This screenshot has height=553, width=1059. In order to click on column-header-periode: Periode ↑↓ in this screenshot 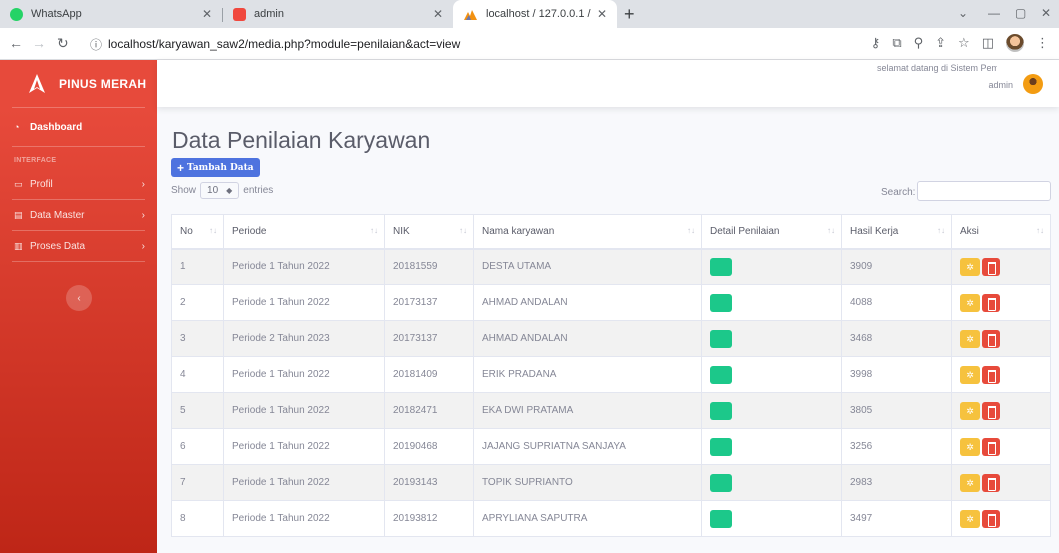, I will do `click(304, 232)`.